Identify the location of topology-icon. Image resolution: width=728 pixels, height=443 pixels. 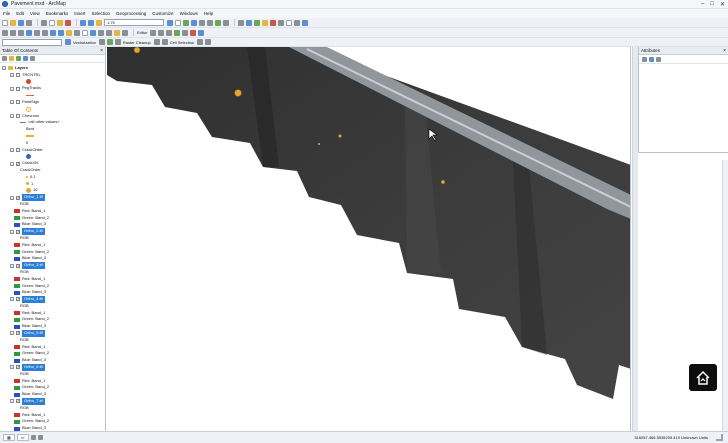
(177, 32).